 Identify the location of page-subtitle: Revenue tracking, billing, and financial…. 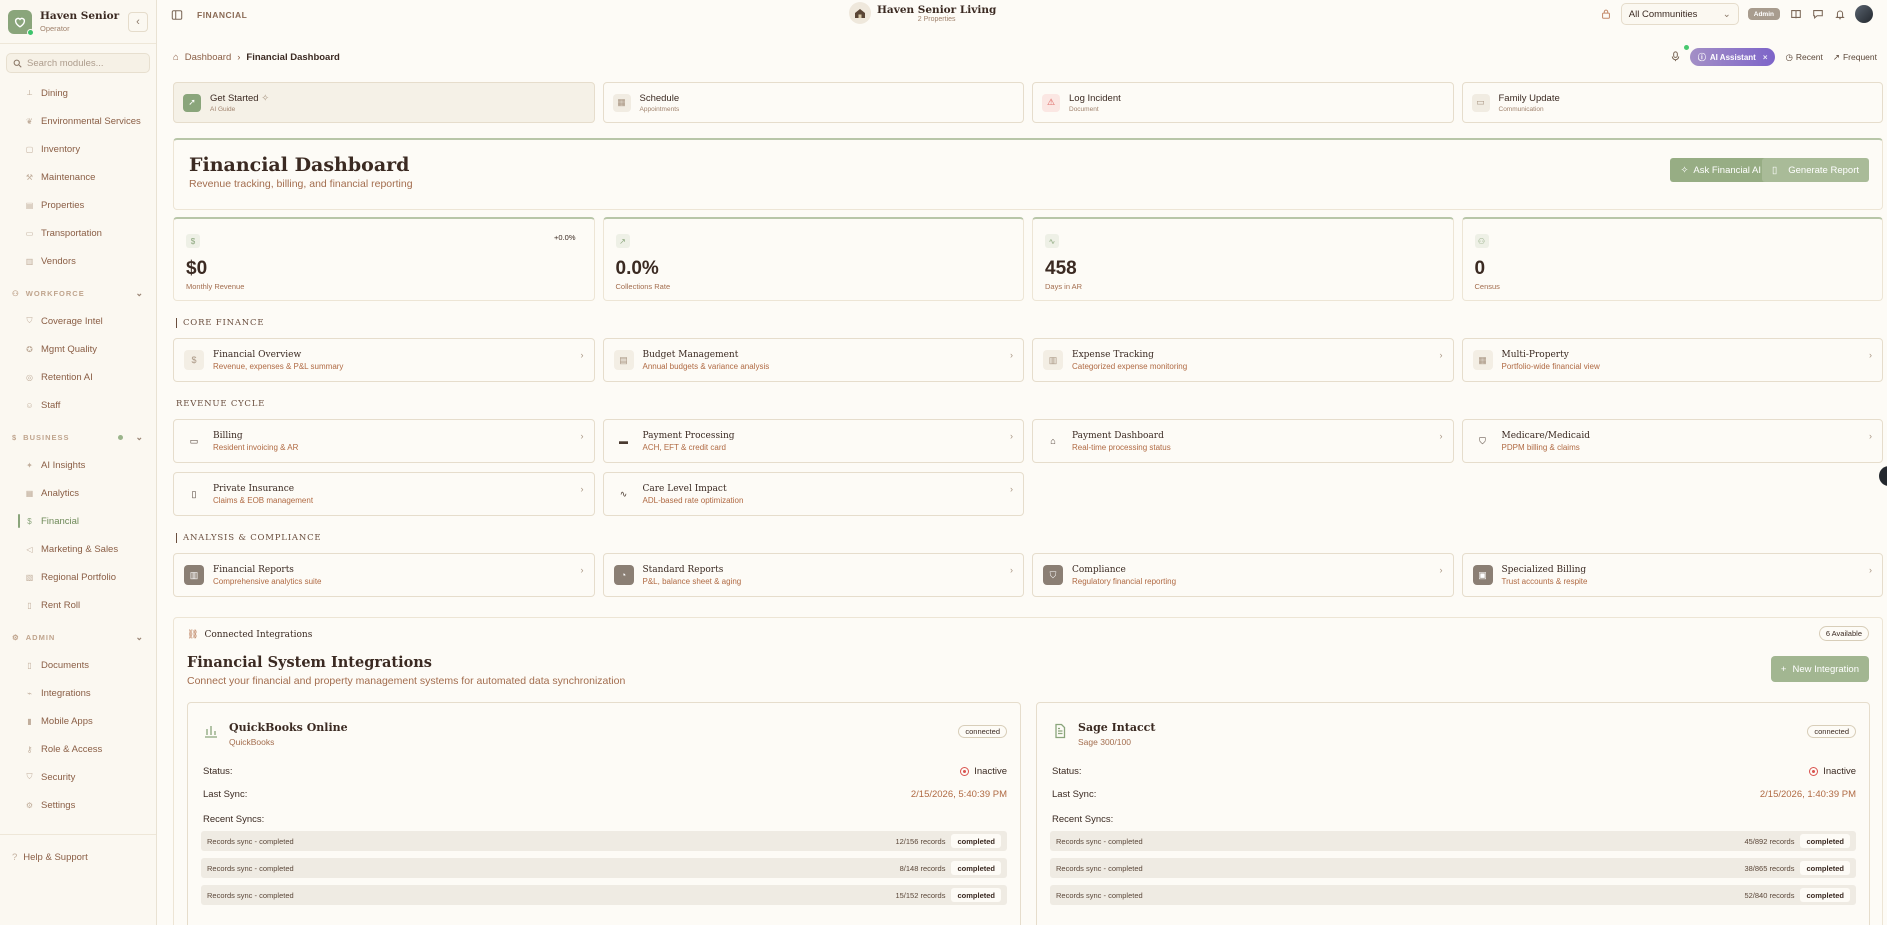
(301, 184).